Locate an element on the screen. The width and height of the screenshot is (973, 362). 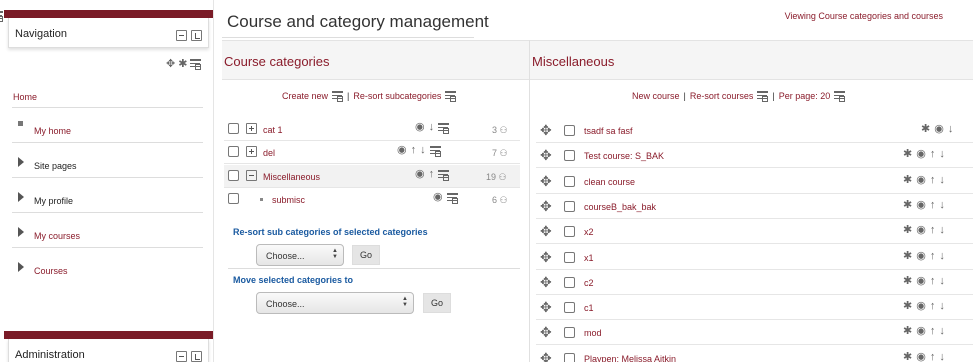
course-row: ✥ c2 ✱ ◉ ↑ ↓ is located at coordinates (754, 282).